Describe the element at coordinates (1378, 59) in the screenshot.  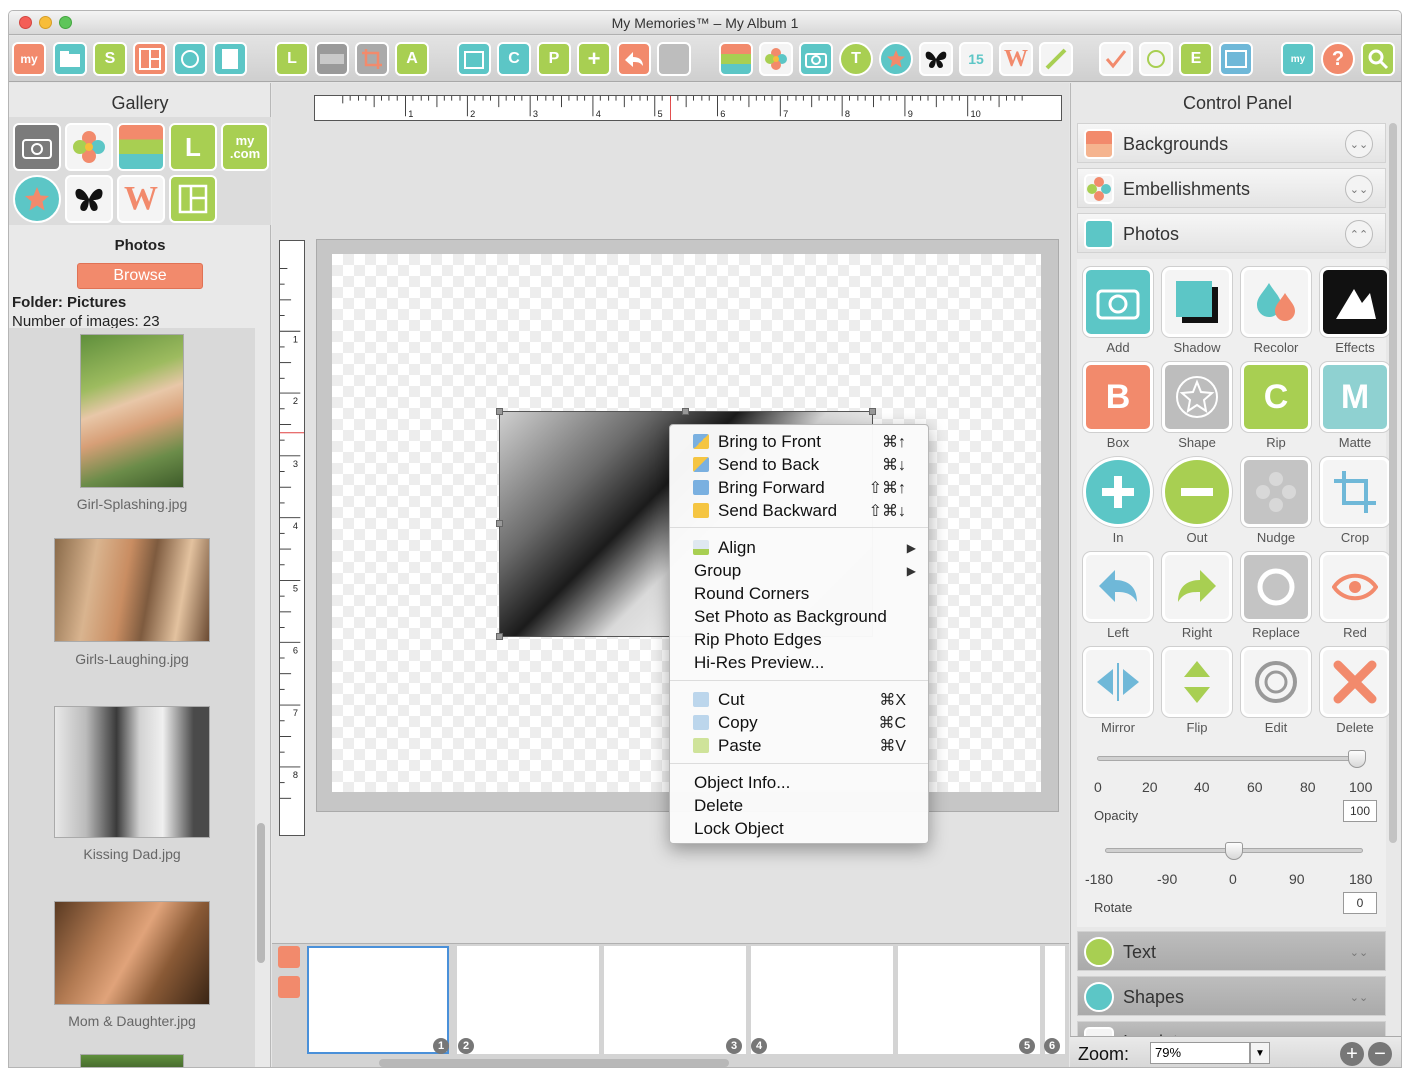
I see `search-icon` at that location.